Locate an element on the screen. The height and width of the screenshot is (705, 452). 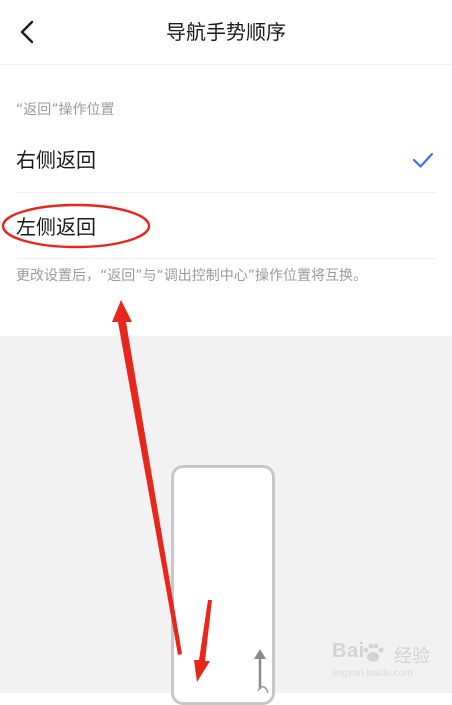
page-title: 导航手势顺序 is located at coordinates (226, 32).